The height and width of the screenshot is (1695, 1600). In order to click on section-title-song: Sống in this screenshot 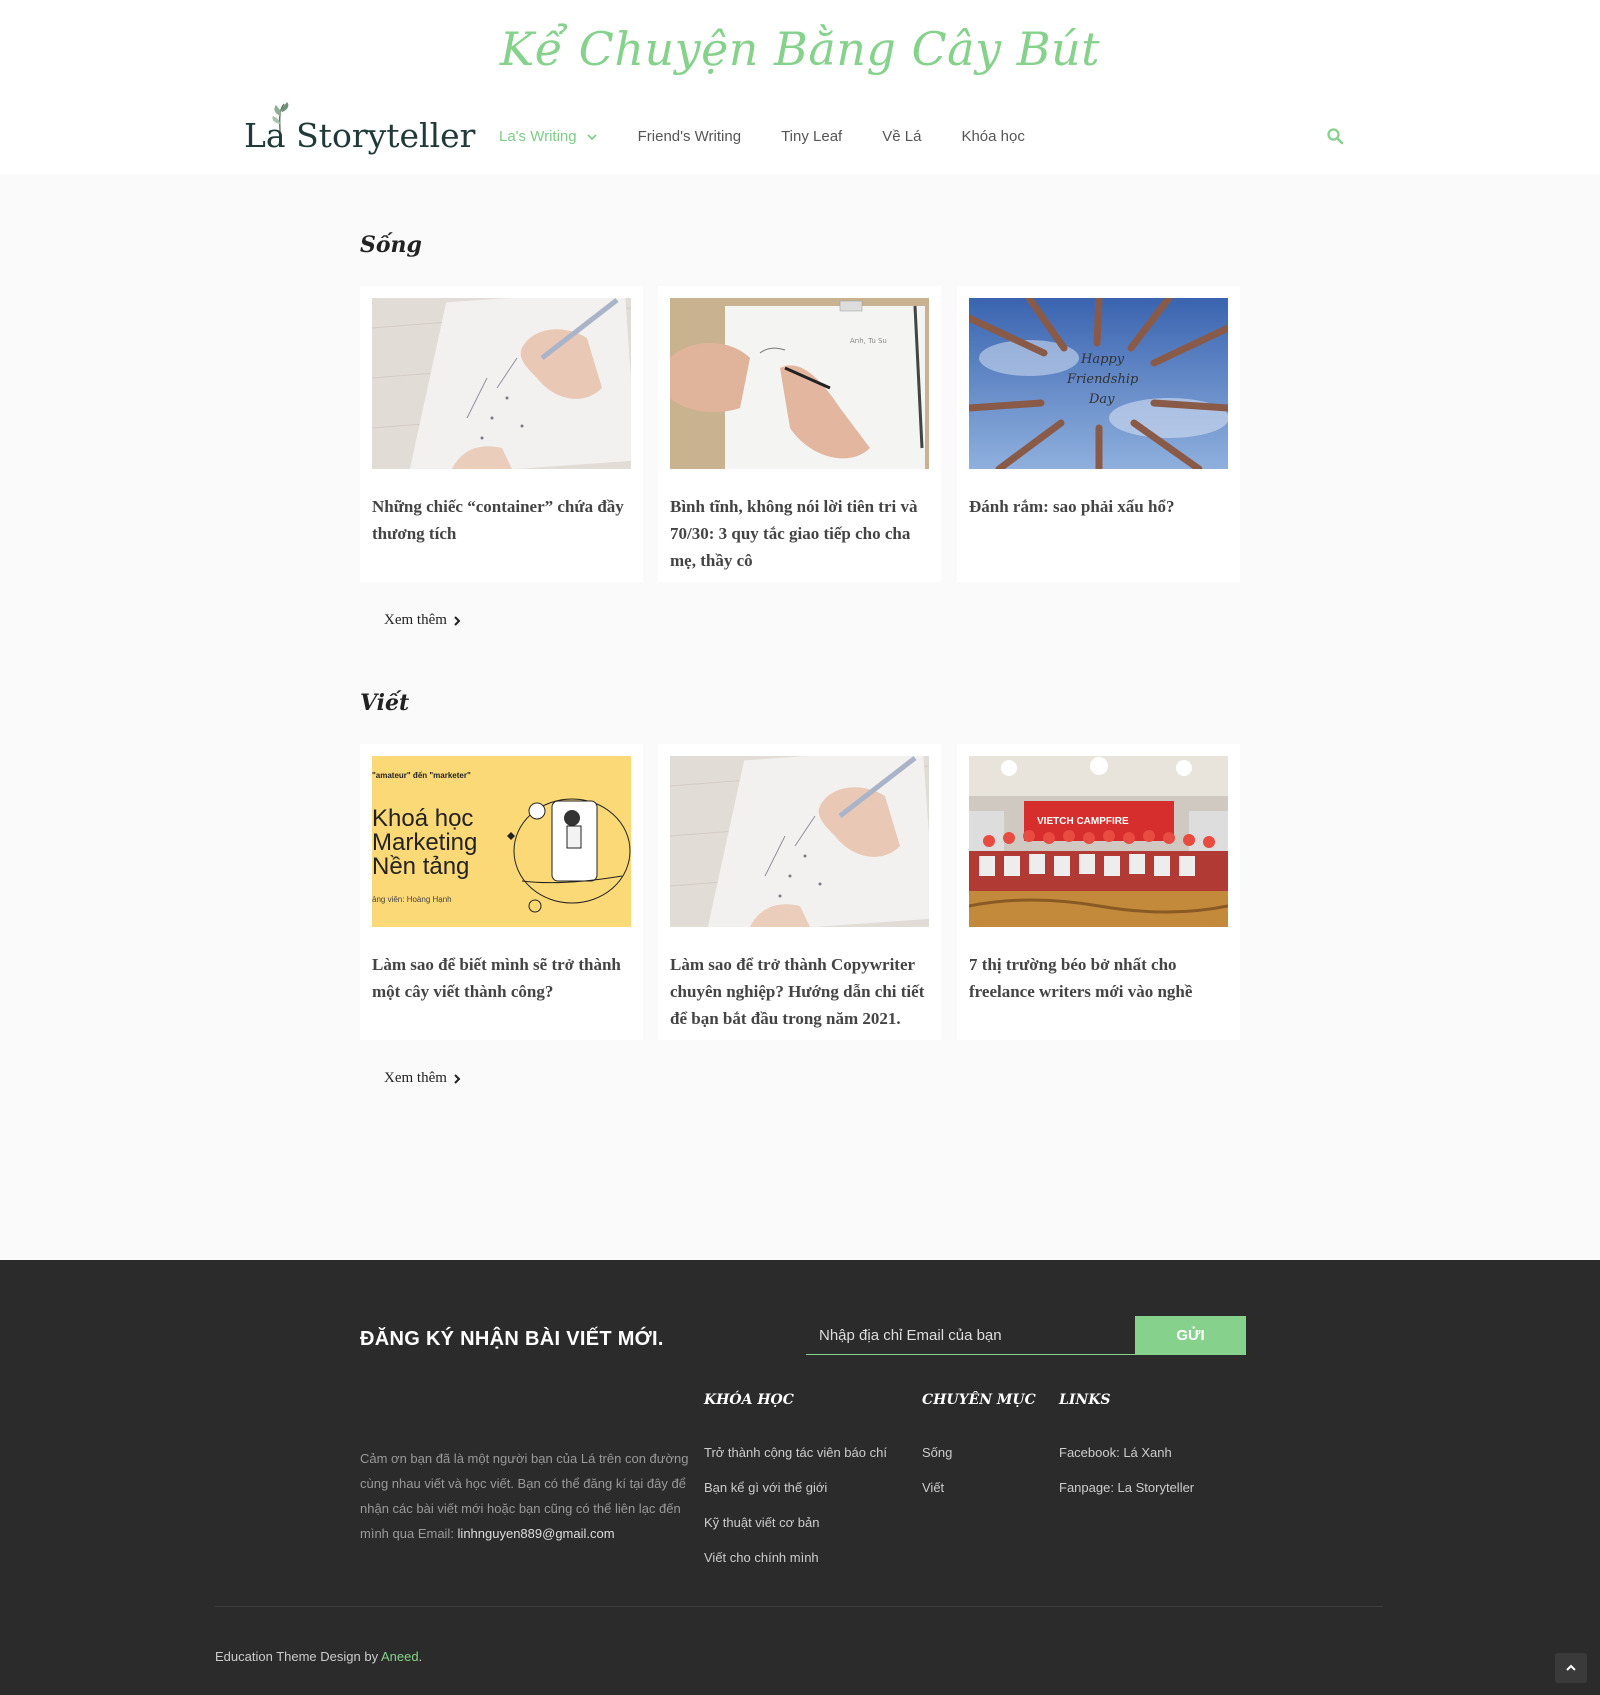, I will do `click(391, 245)`.